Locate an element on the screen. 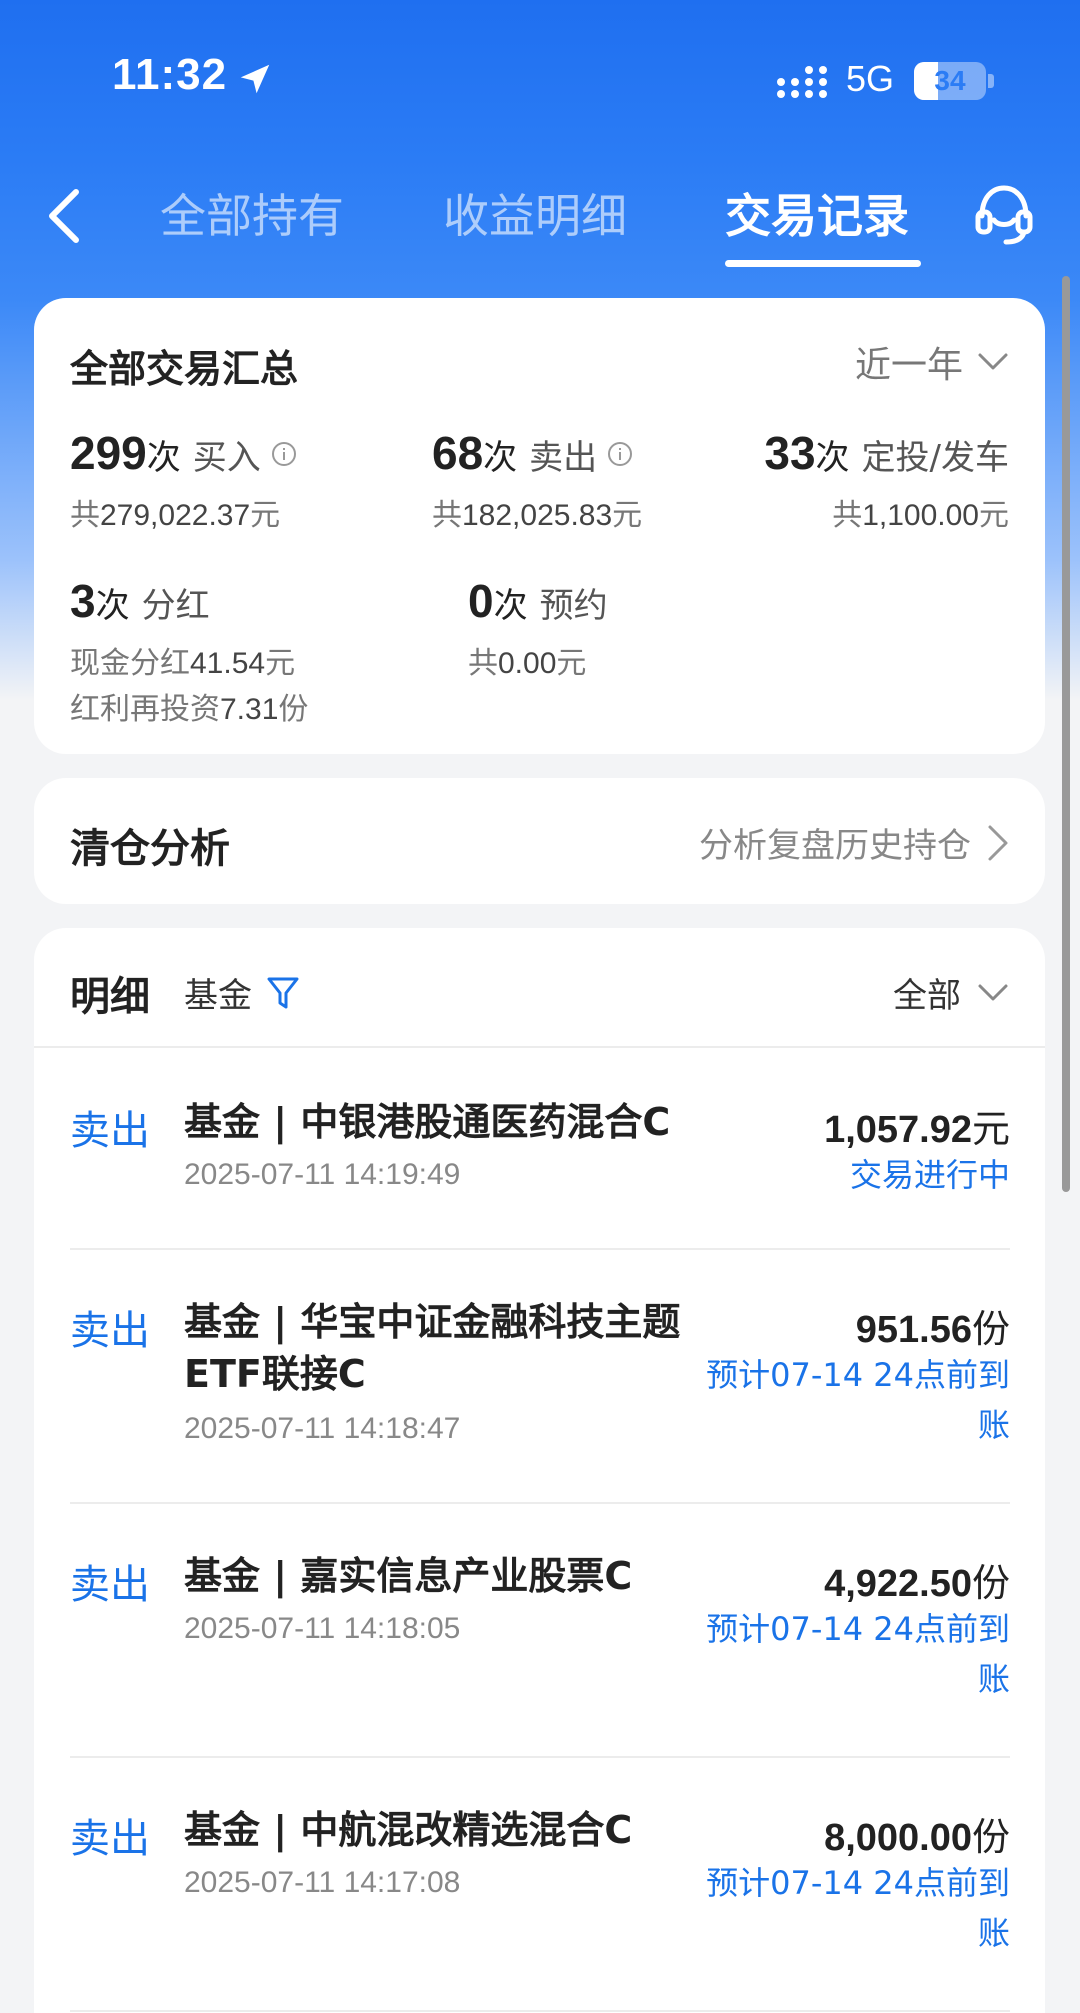 The height and width of the screenshot is (2013, 1080). sell-total-value: 182,025.83 is located at coordinates (537, 515).